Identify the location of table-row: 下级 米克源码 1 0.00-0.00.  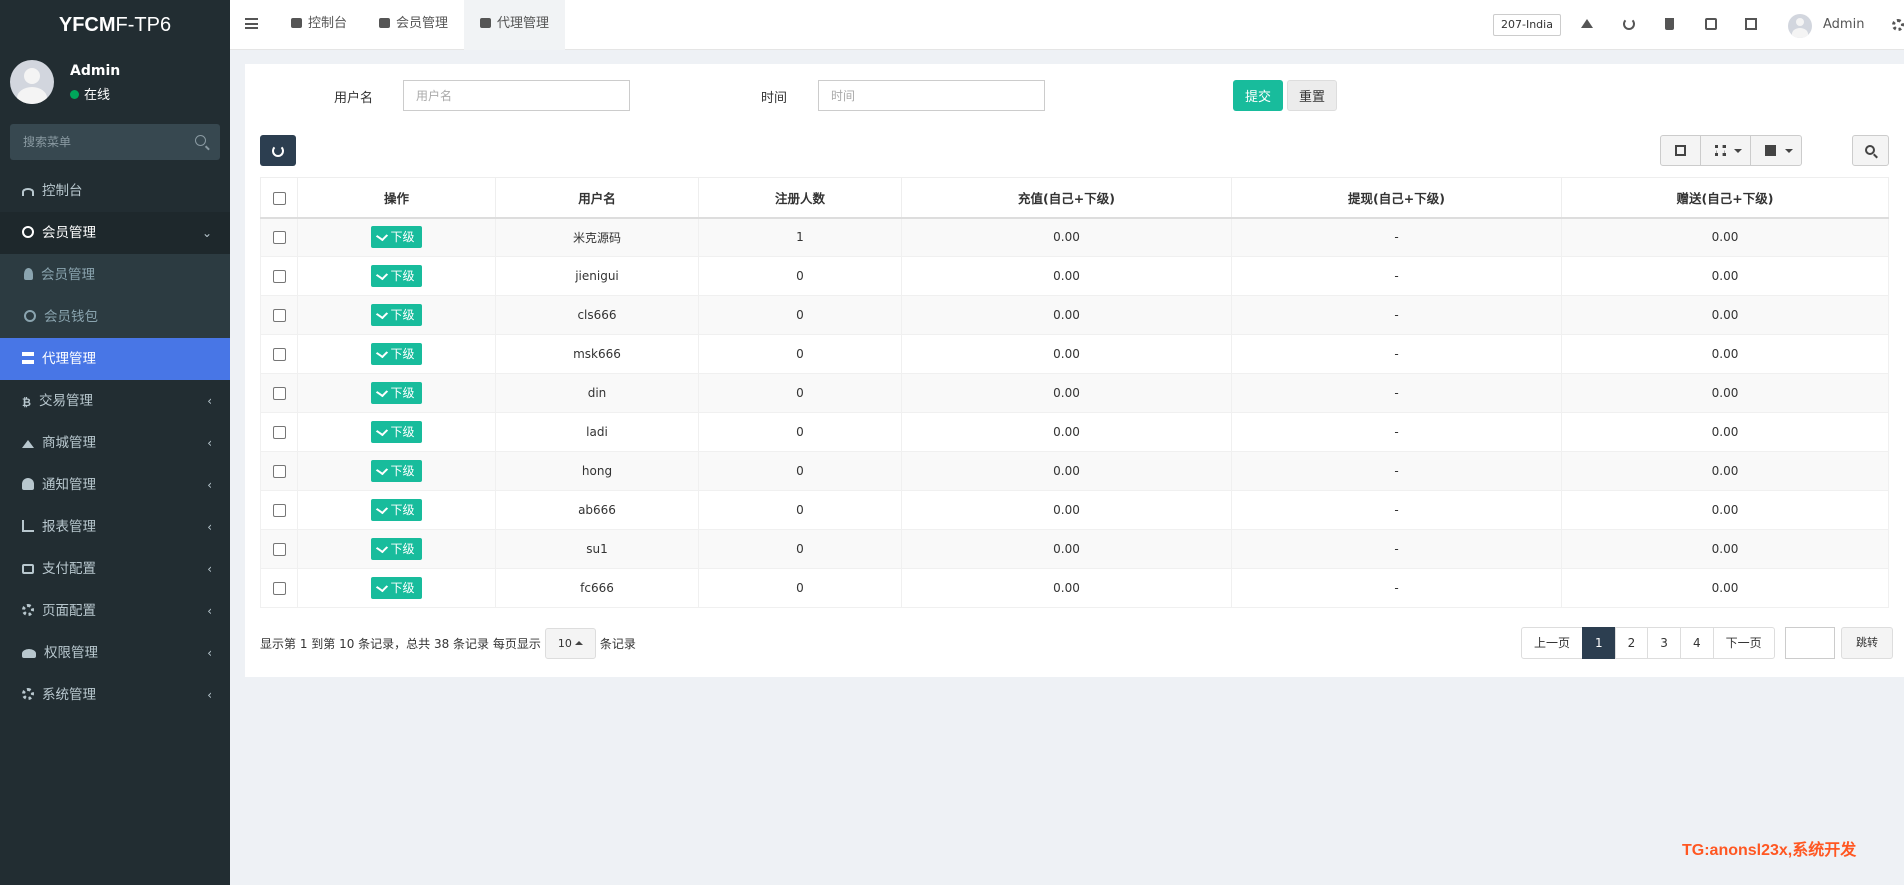
(1074, 237).